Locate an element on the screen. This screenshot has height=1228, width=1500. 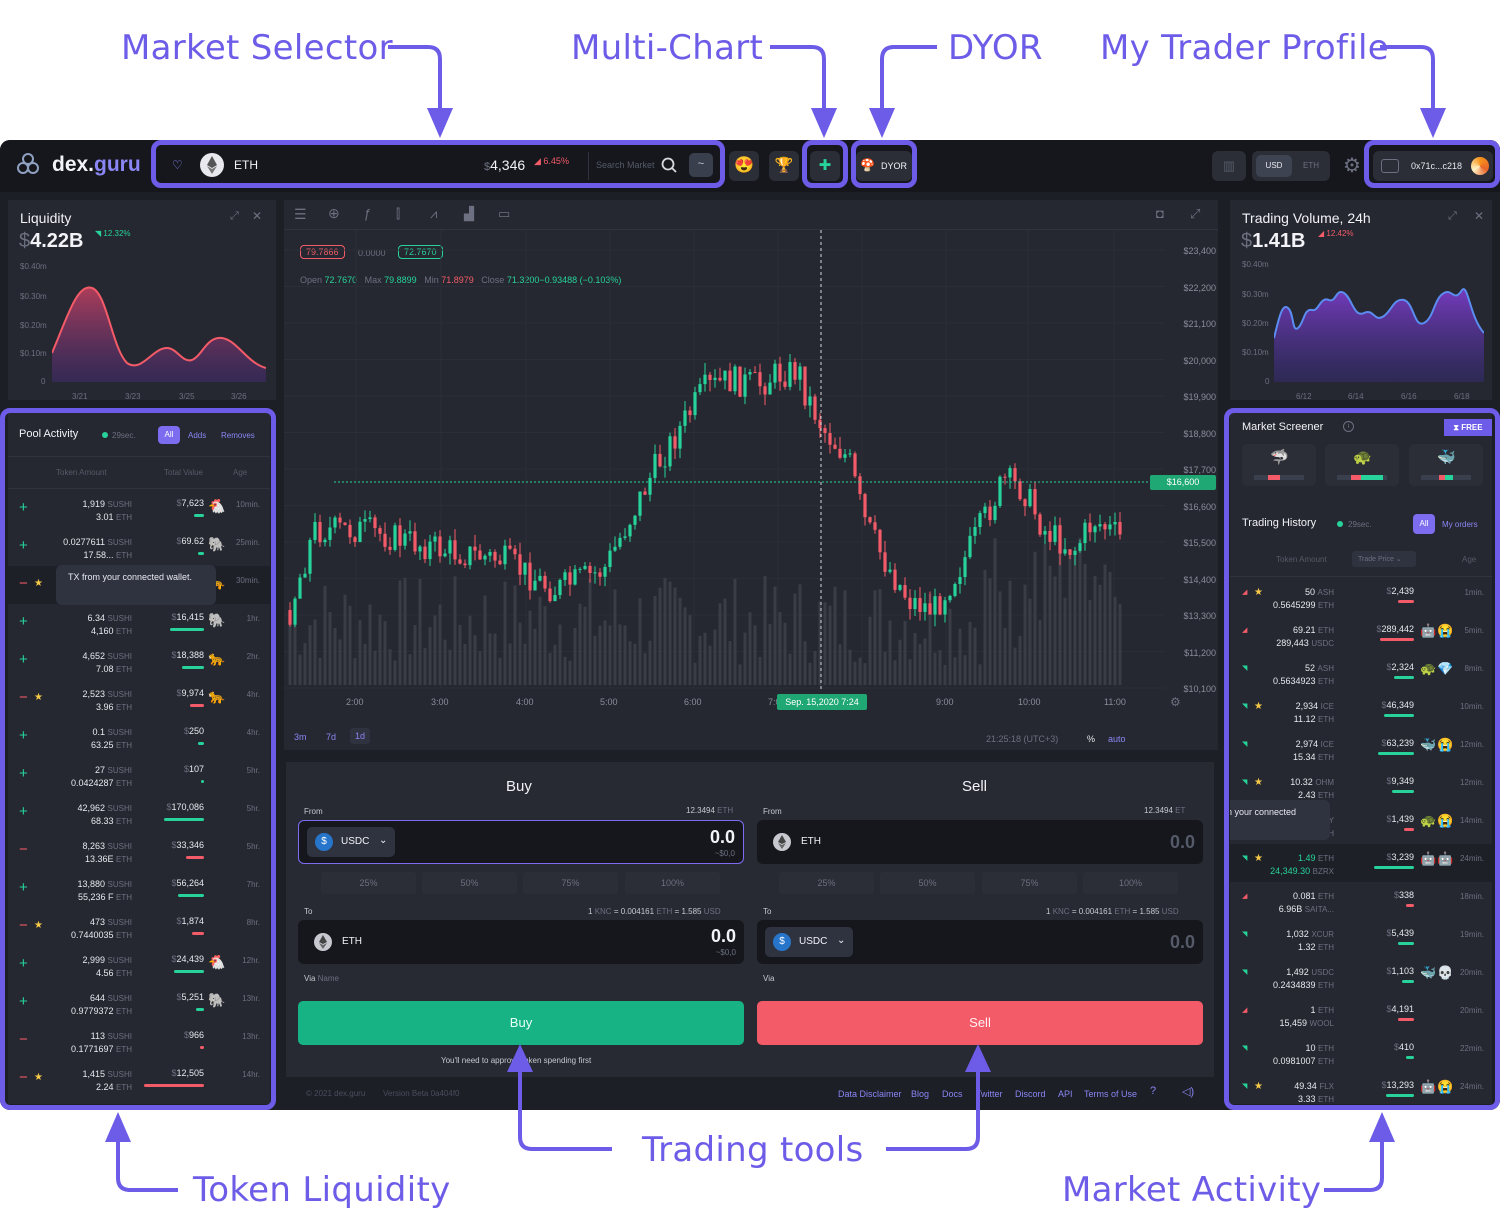
logo-text: dex.guru is located at coordinates (96, 165).